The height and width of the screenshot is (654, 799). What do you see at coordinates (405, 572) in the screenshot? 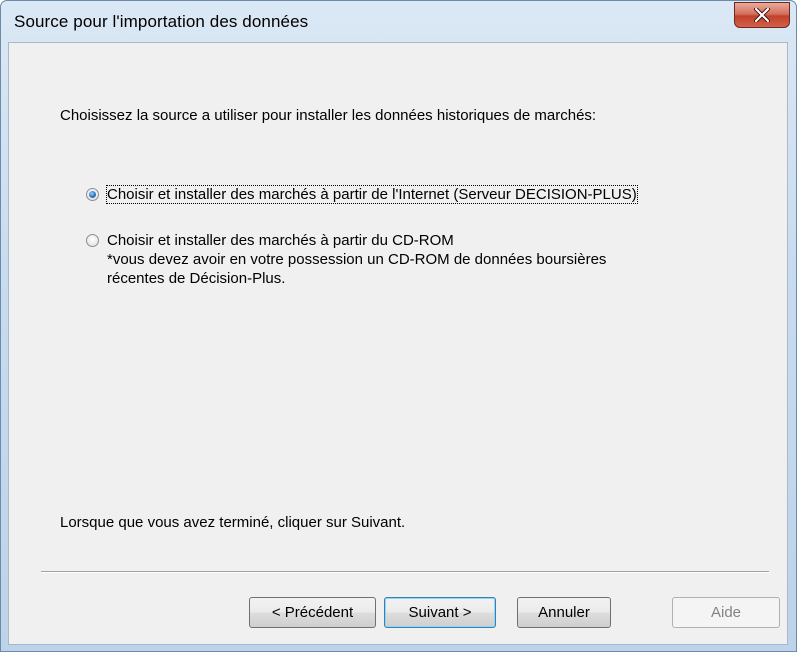
I see `separator-line` at bounding box center [405, 572].